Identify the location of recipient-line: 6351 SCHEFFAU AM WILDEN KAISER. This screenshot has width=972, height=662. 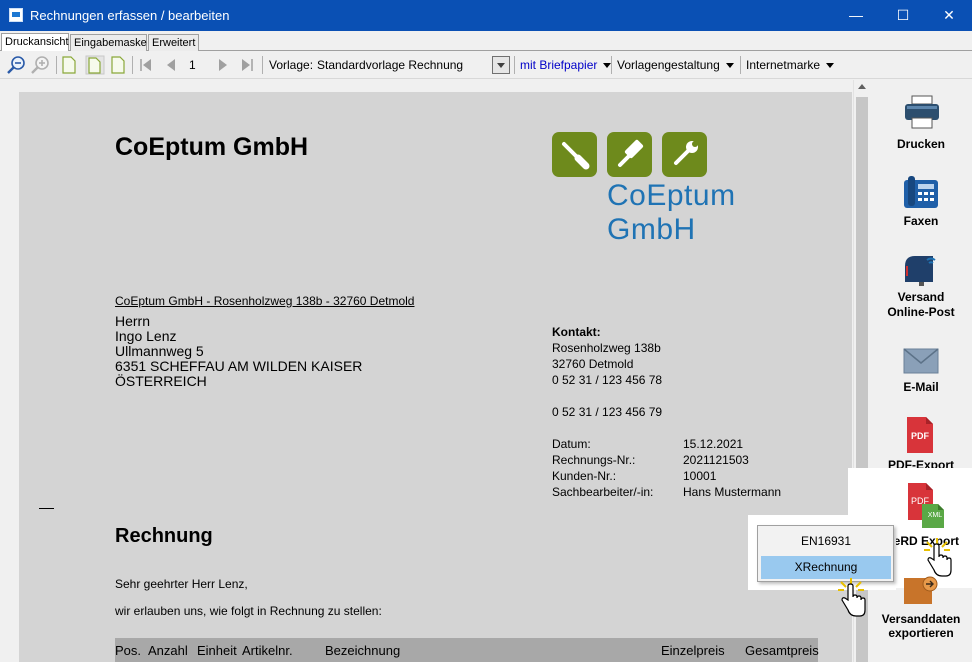
(239, 366).